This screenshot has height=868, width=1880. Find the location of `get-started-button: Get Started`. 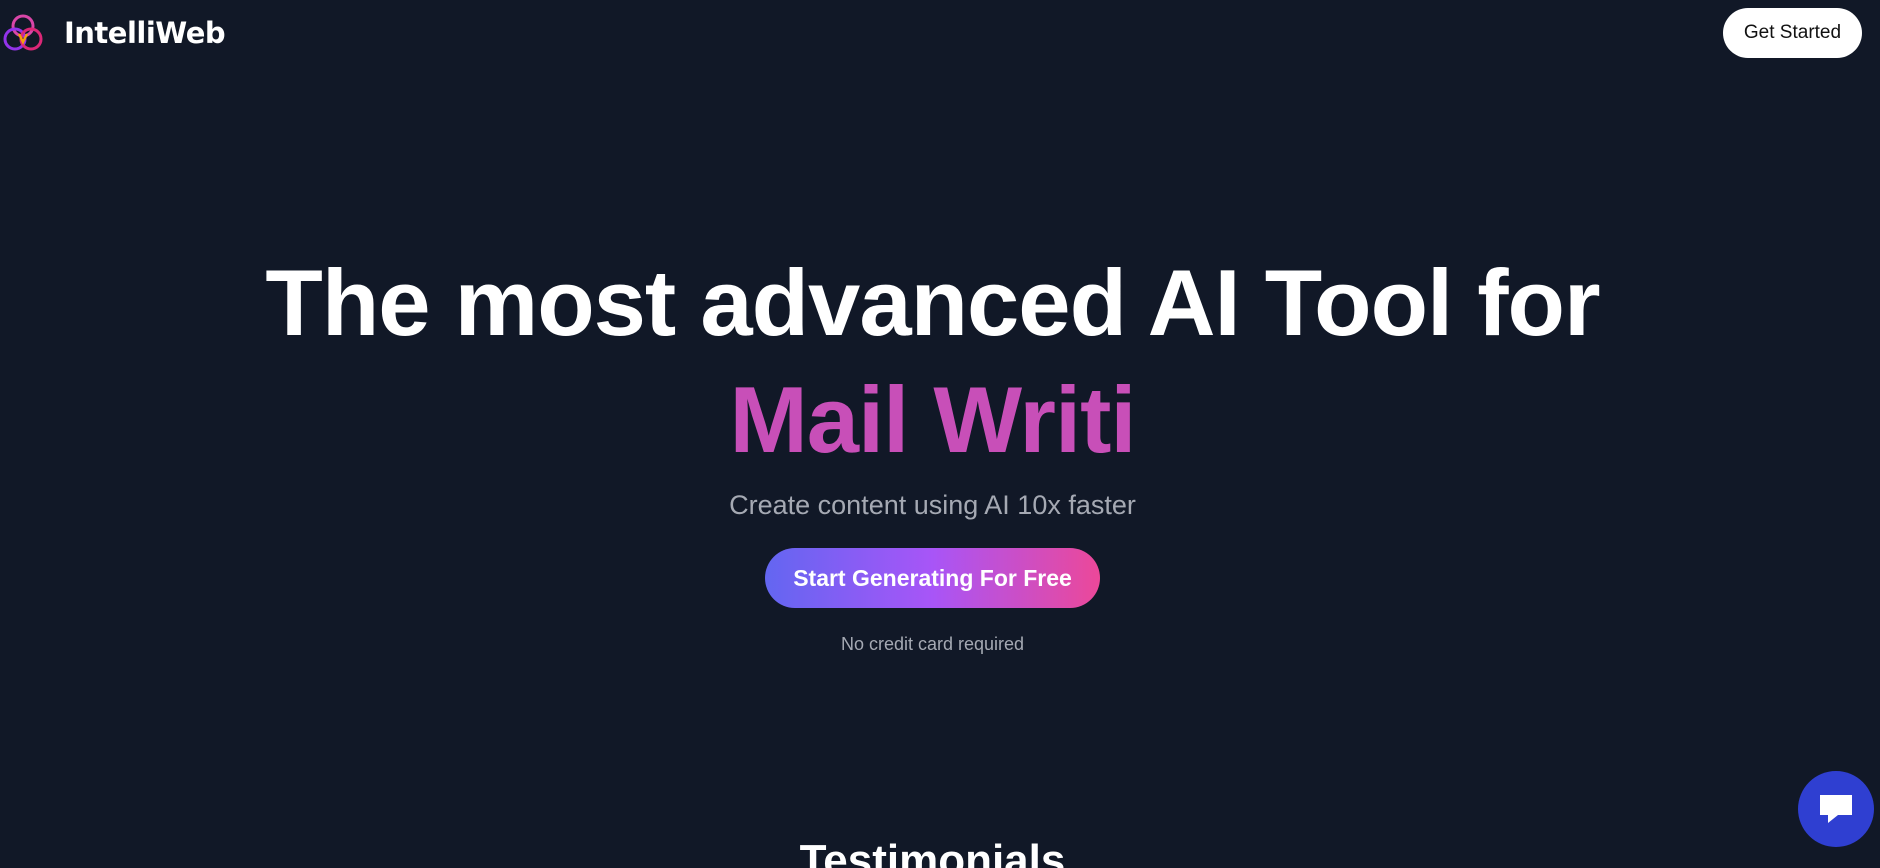

get-started-button: Get Started is located at coordinates (1792, 33).